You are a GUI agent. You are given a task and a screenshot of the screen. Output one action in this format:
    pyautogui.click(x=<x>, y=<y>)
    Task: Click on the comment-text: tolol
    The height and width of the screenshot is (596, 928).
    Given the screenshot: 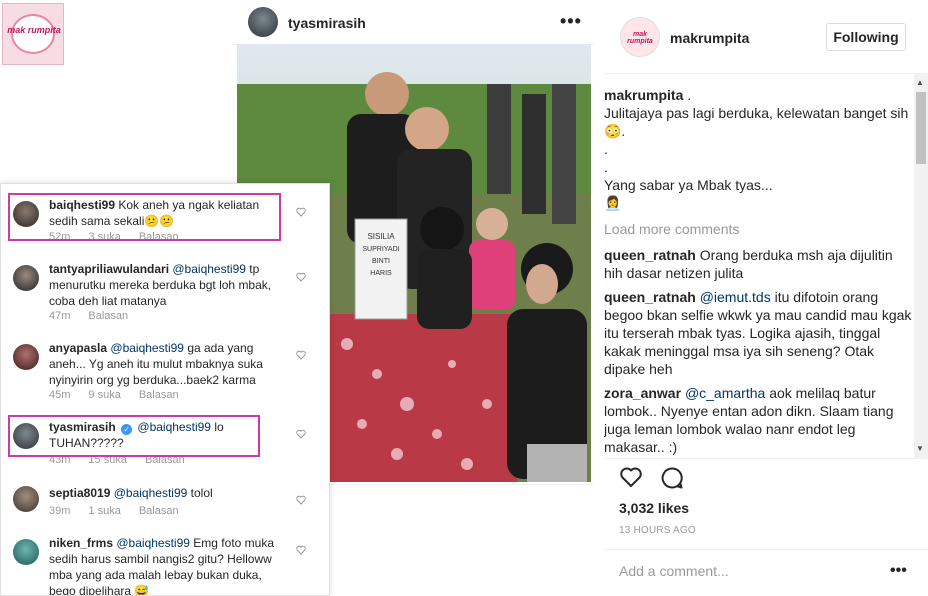 What is the action you would take?
    pyautogui.click(x=201, y=493)
    